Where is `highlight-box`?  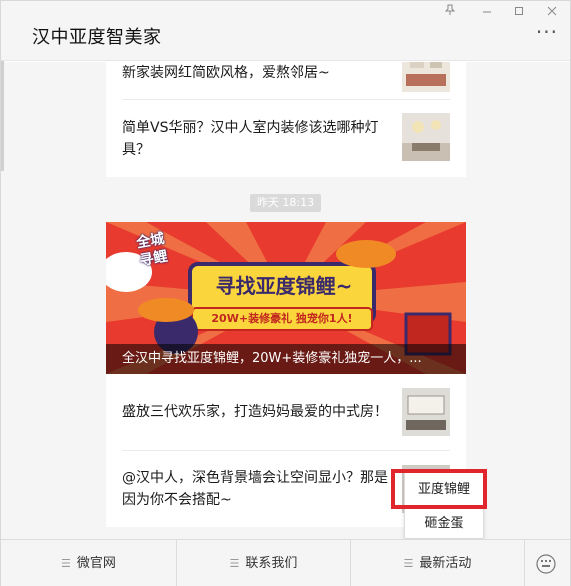
highlight-box is located at coordinates (439, 489).